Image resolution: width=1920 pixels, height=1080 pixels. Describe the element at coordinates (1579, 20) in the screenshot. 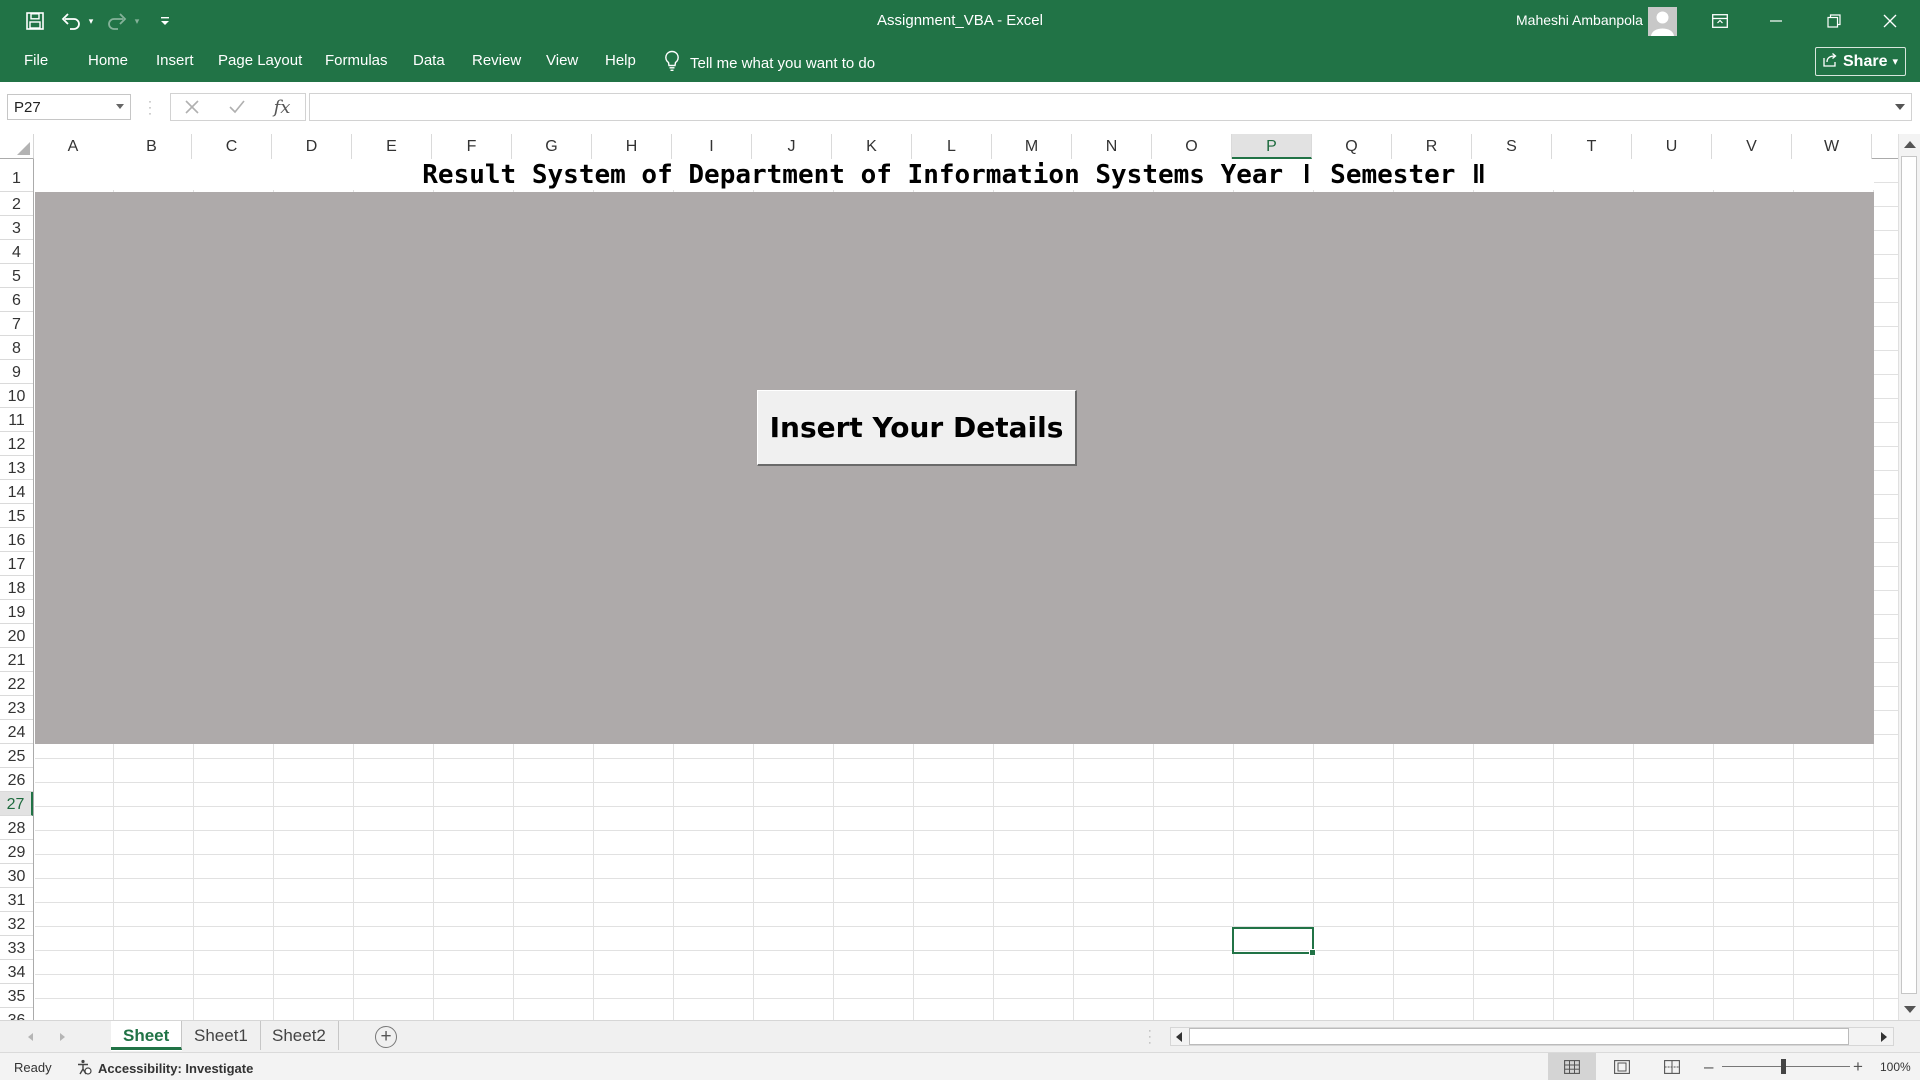

I see `user-name: Maheshi Ambanpola` at that location.